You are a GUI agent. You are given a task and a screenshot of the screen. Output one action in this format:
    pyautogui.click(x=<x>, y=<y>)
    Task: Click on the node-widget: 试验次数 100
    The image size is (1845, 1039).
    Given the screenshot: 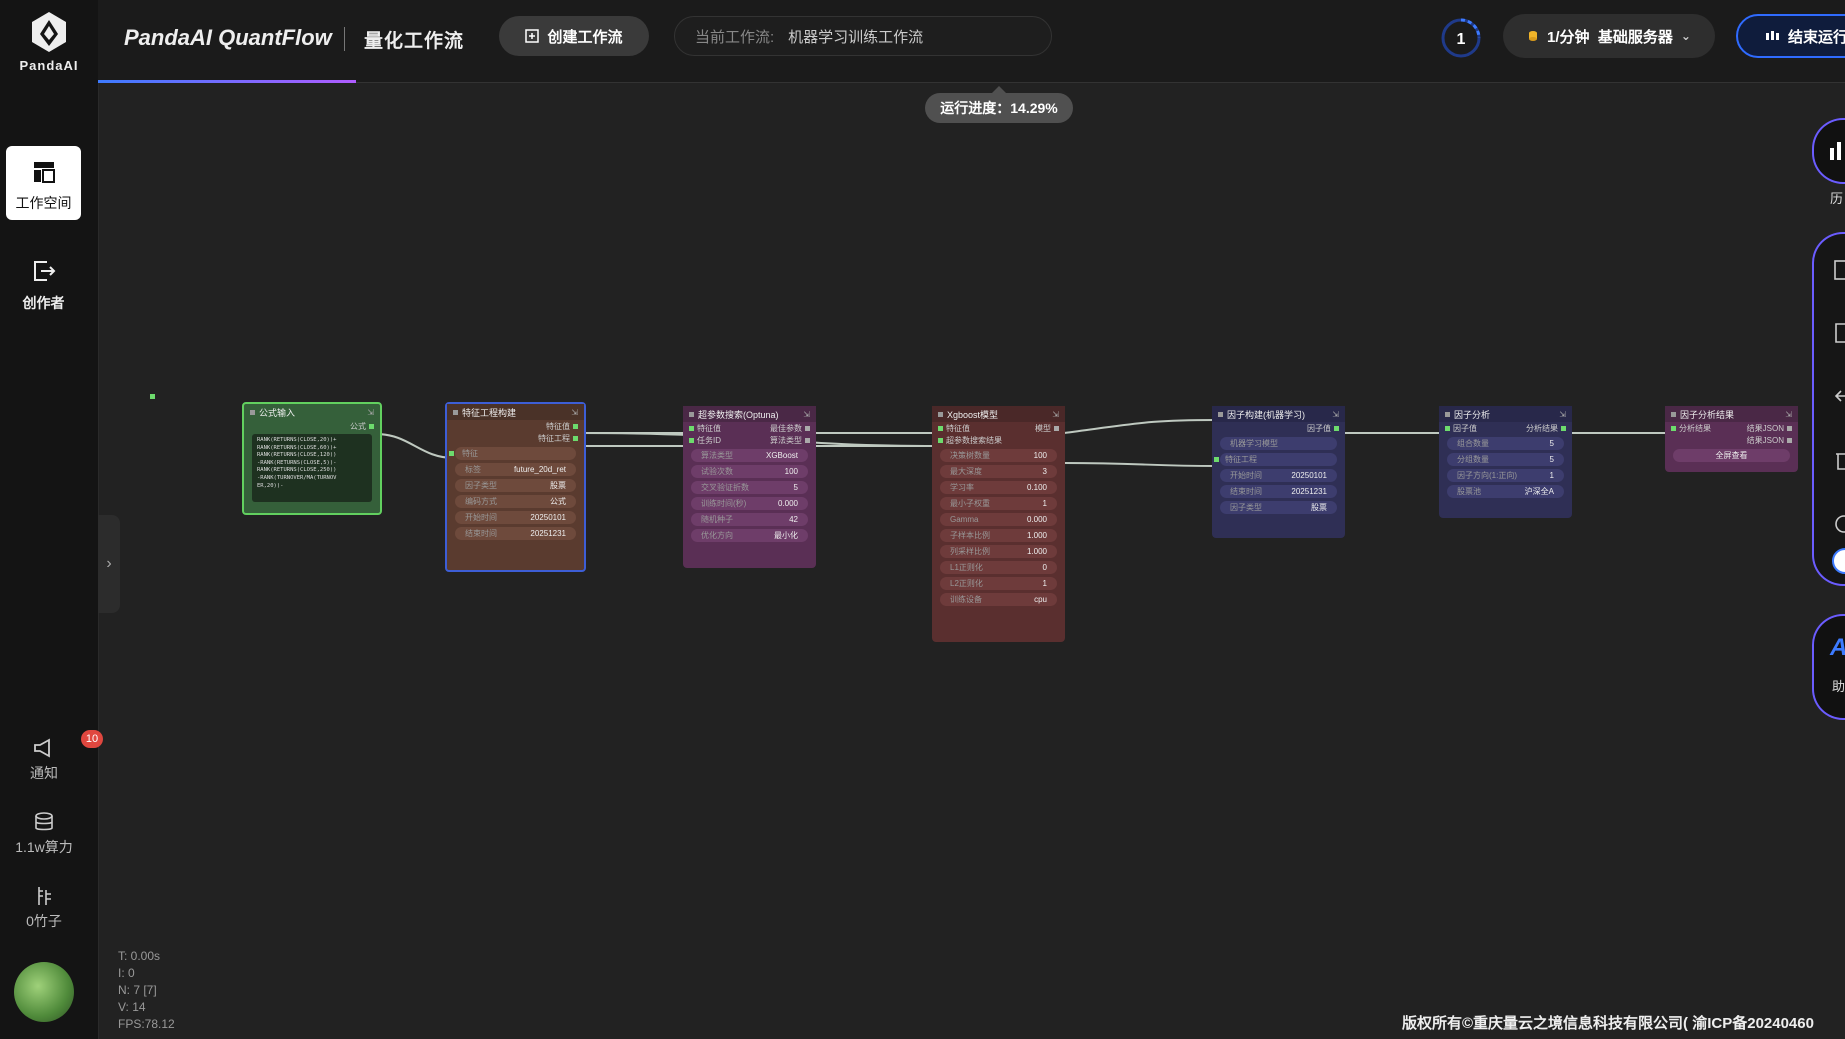 What is the action you would take?
    pyautogui.click(x=749, y=471)
    